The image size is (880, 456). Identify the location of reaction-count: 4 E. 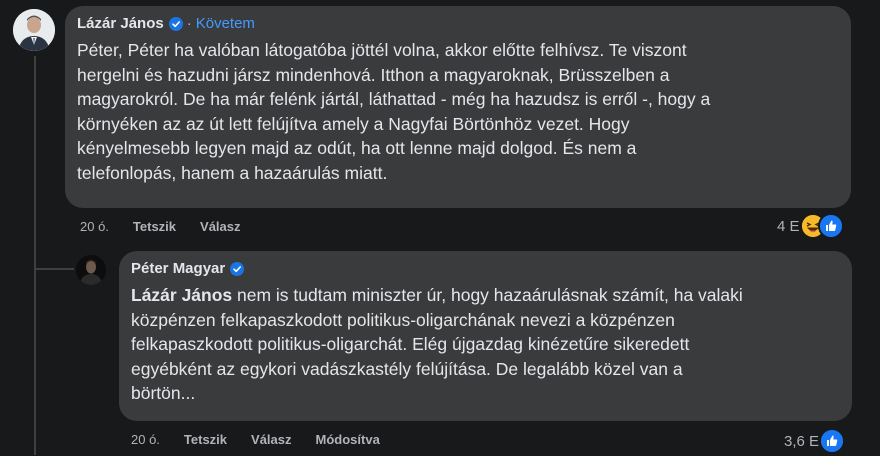
(788, 226).